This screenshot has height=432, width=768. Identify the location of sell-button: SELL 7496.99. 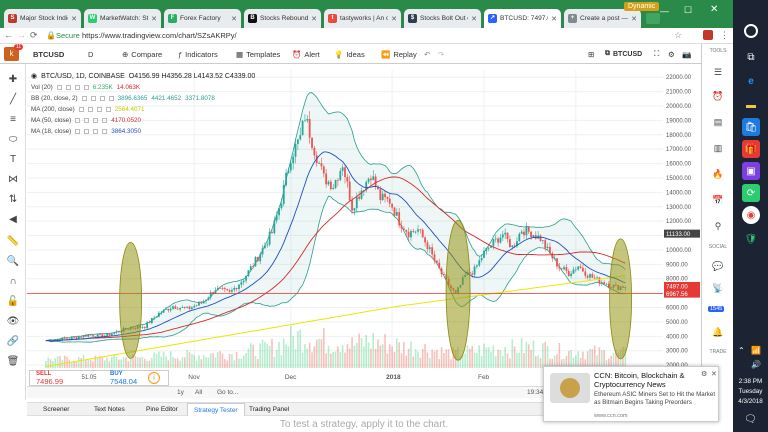
(52, 378).